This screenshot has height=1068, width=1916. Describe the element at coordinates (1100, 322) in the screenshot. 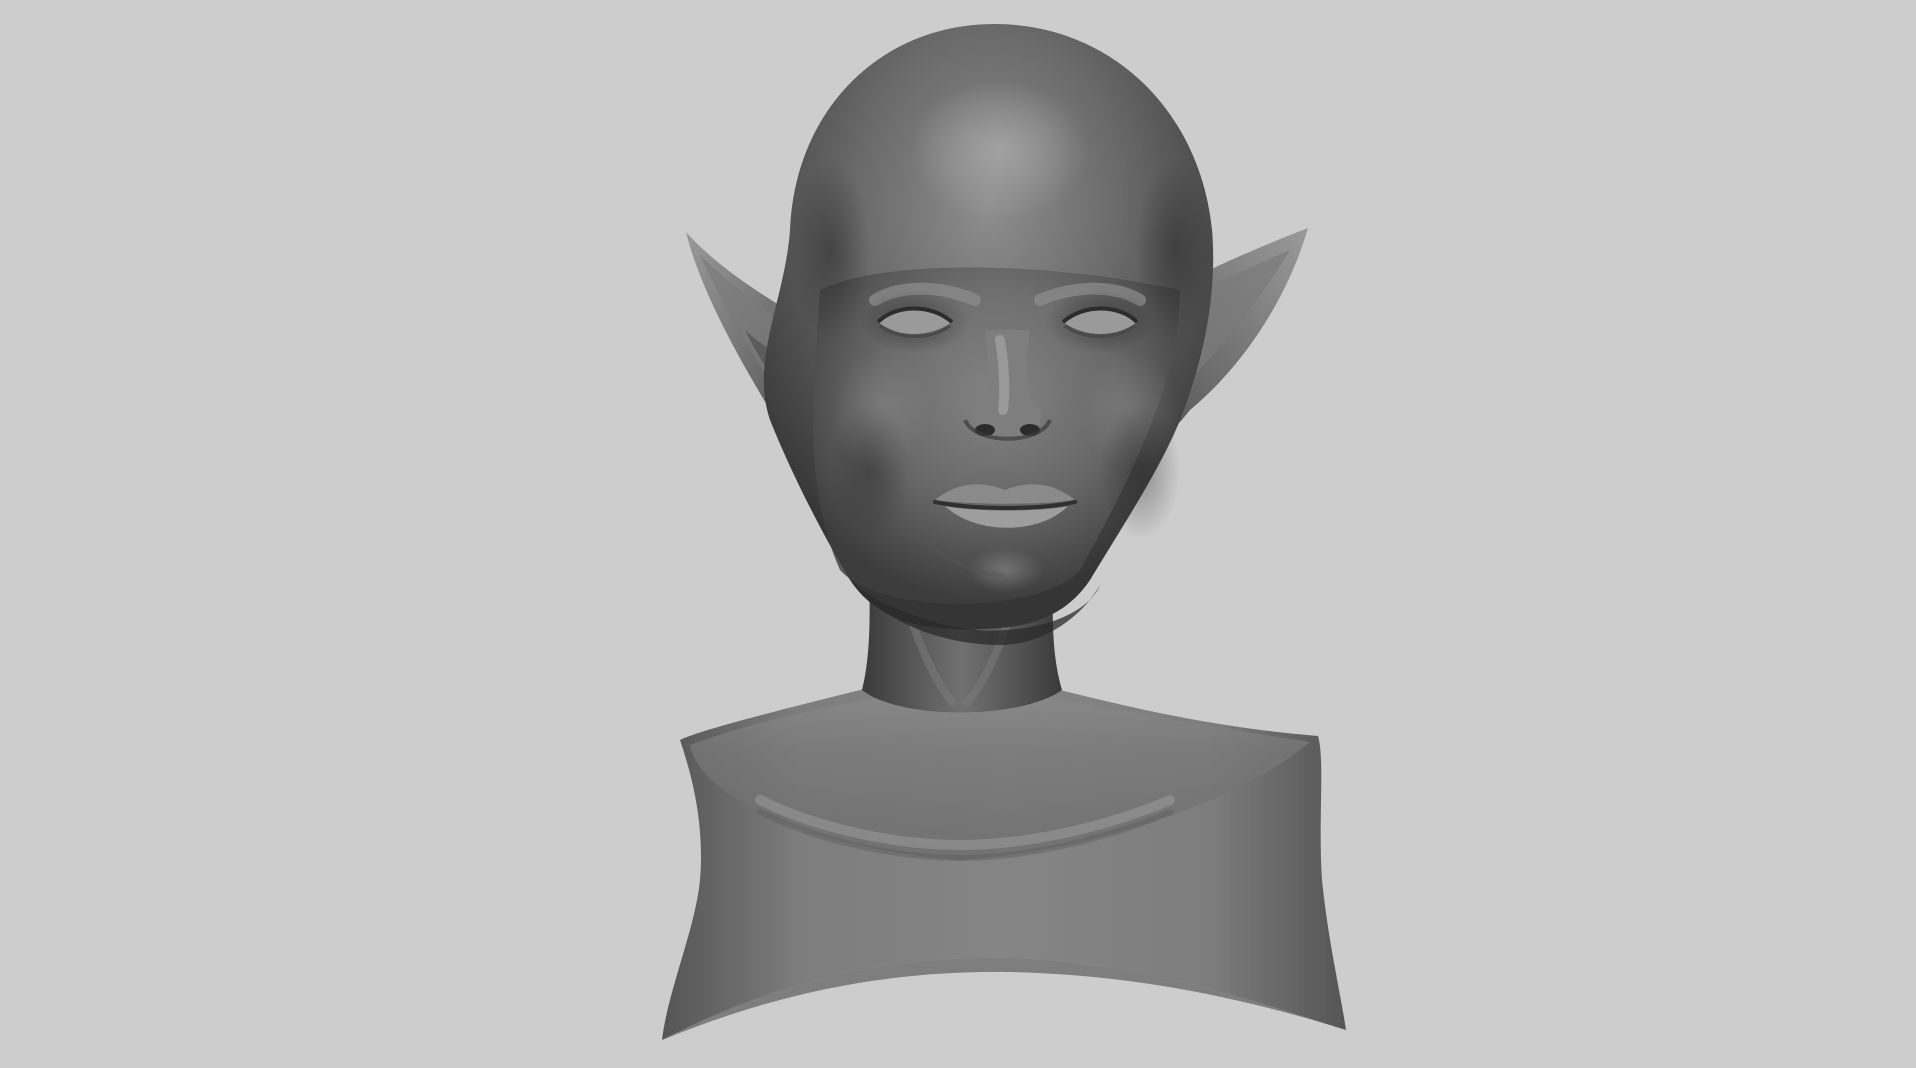

I see `bust-eye-right` at that location.